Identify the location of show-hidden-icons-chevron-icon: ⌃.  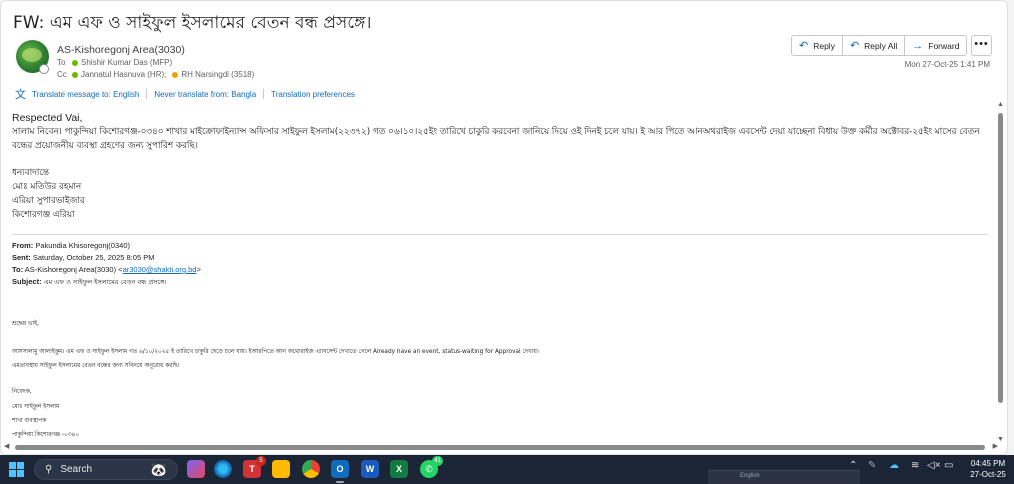
(853, 465).